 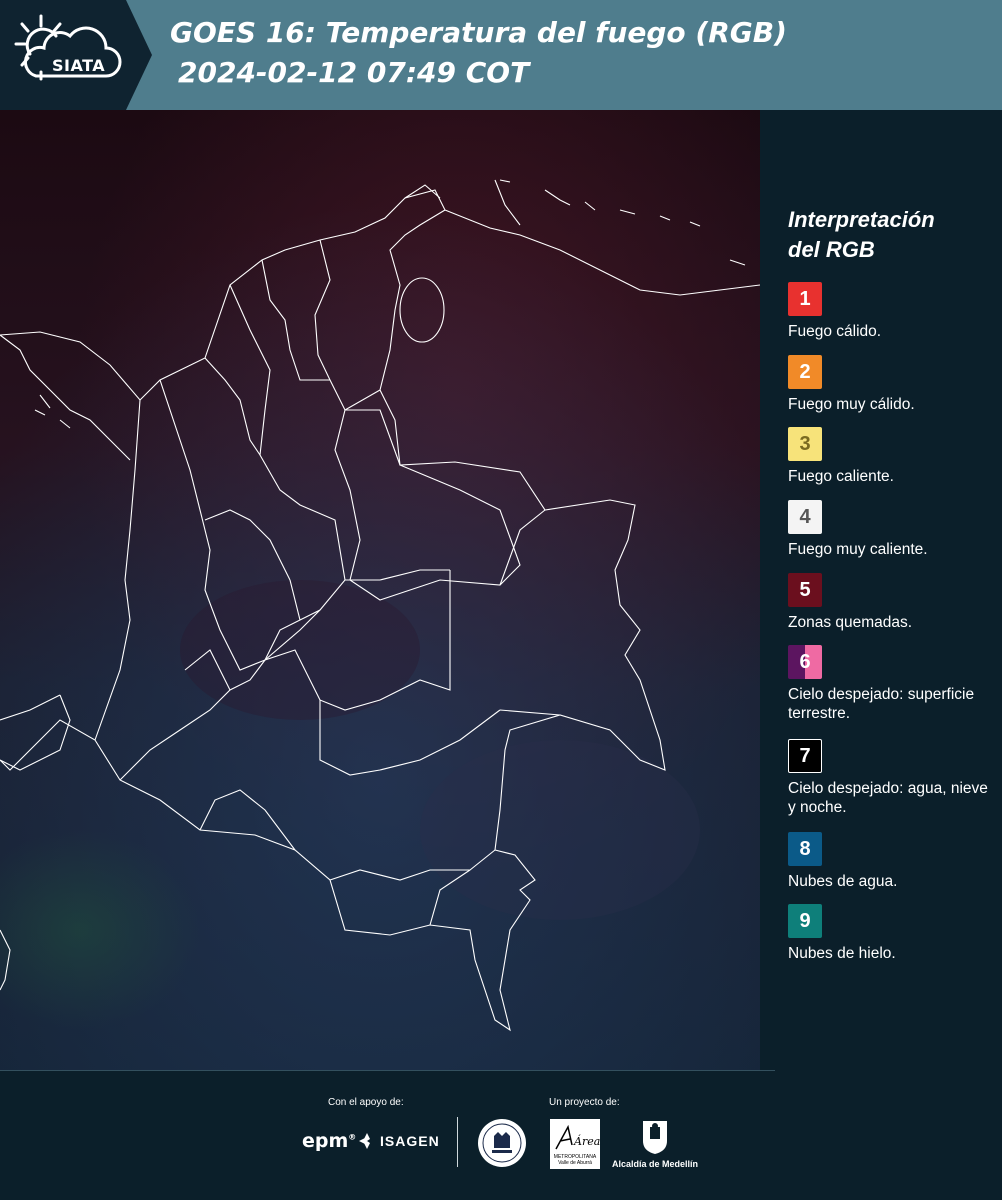 I want to click on legend-swatch-2: 2, so click(x=805, y=372).